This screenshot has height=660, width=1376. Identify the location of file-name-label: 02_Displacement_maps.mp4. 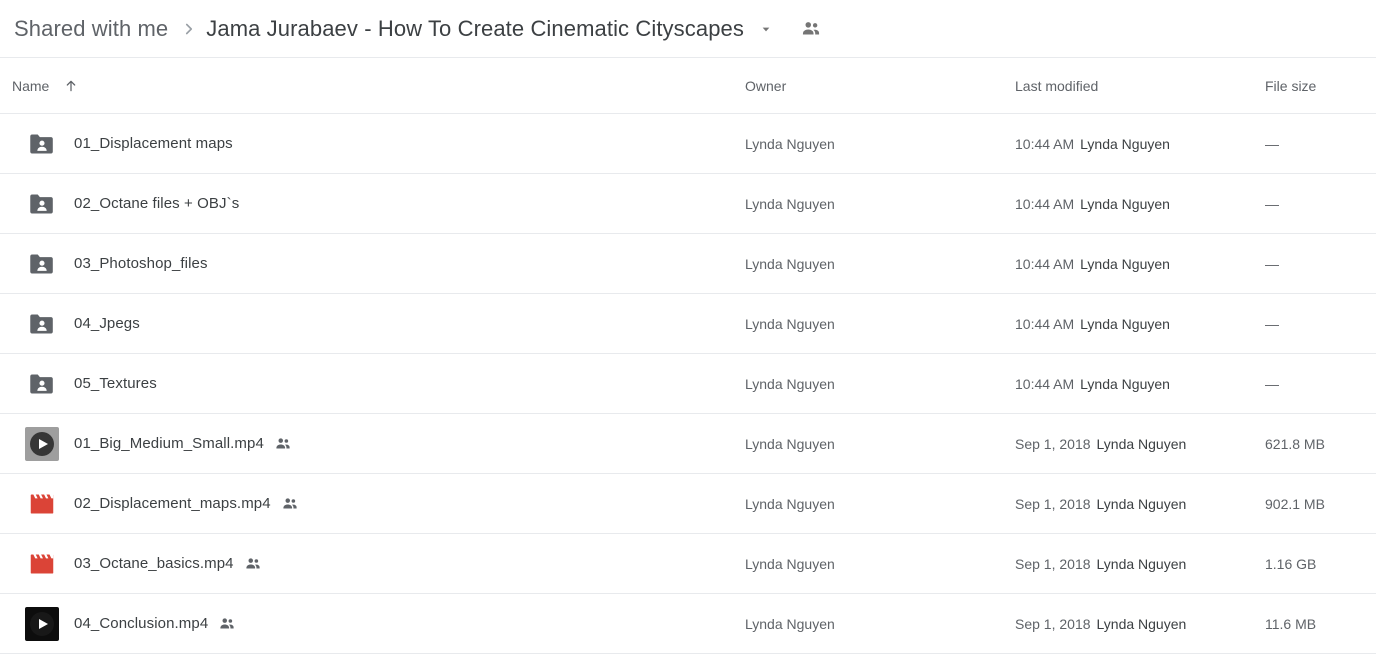
(172, 503).